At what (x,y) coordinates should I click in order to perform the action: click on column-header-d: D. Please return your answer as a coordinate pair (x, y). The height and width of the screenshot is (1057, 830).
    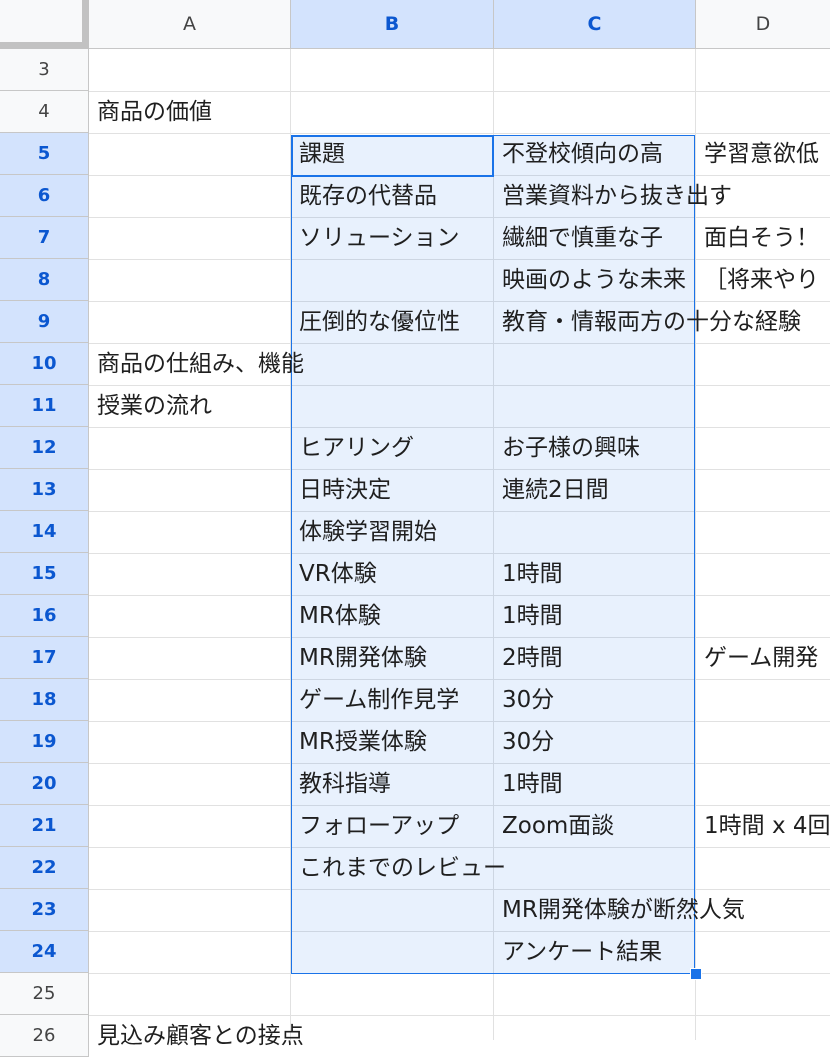
    Looking at the image, I should click on (763, 24).